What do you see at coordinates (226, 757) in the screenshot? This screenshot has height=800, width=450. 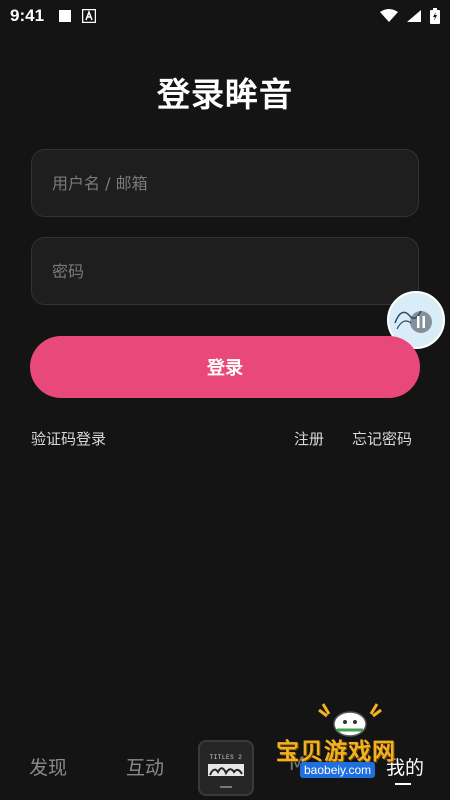 I see `album-title: TITLES 2` at bounding box center [226, 757].